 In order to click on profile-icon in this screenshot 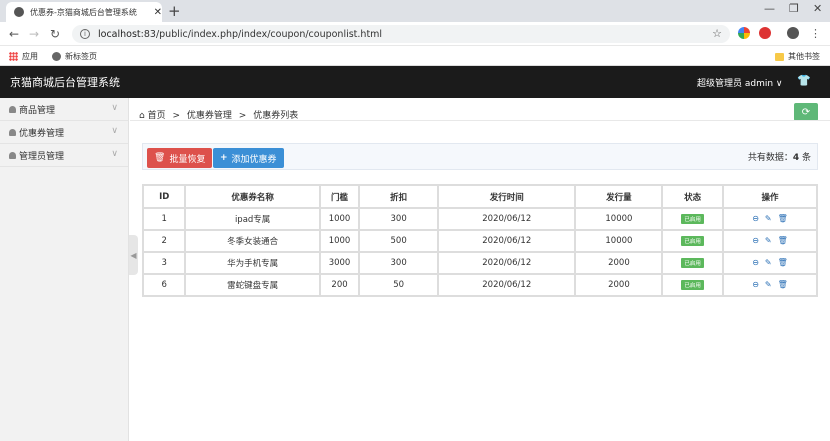, I will do `click(793, 33)`.